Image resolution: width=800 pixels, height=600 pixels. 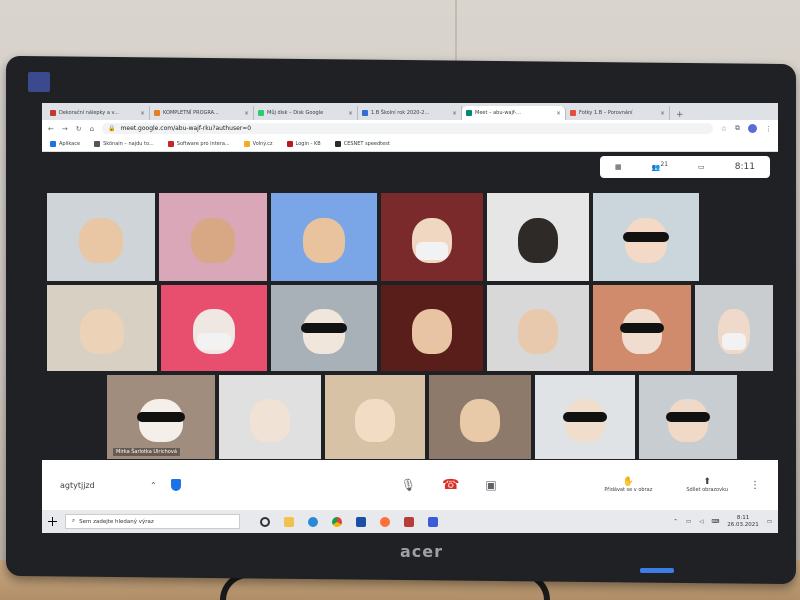 What do you see at coordinates (618, 167) in the screenshot?
I see `layout-icon: ▦` at bounding box center [618, 167].